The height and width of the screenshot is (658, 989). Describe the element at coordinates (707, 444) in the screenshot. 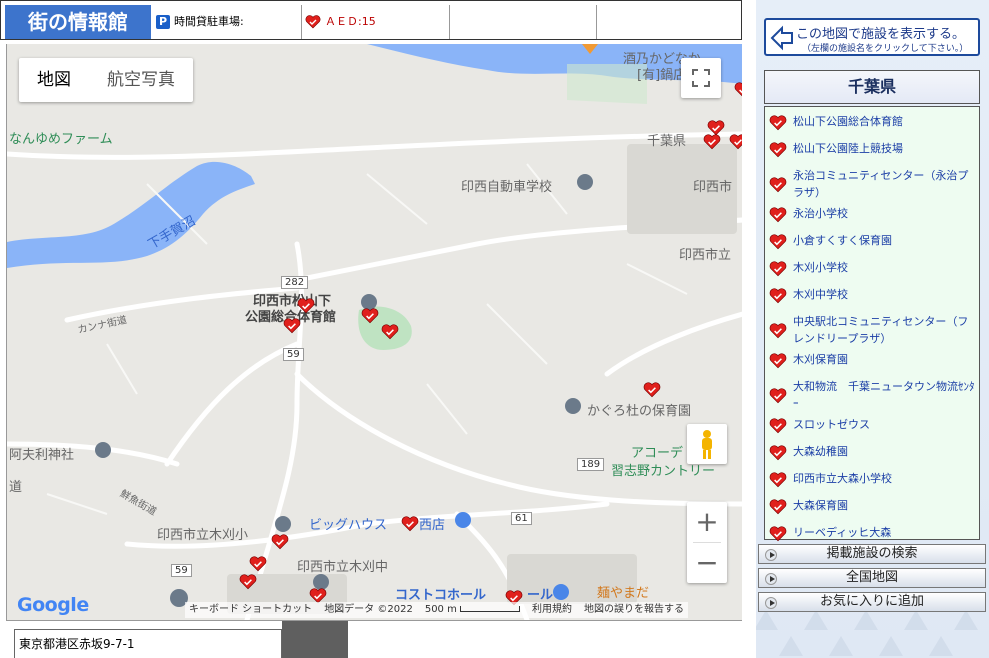

I see `street-view-pegman` at that location.